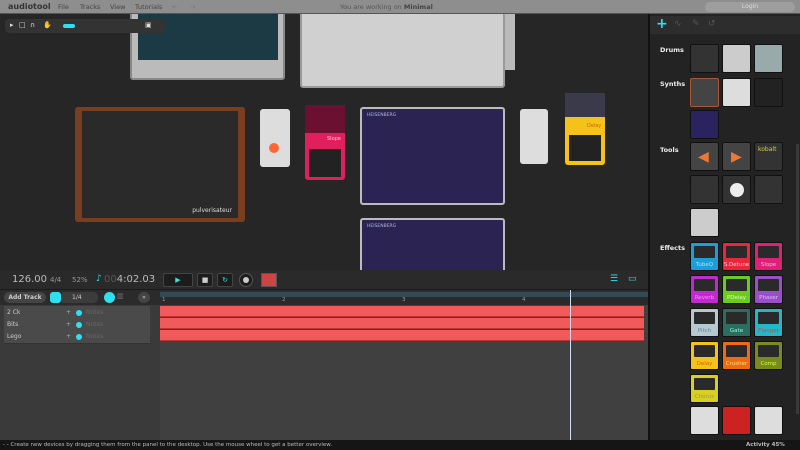  Describe the element at coordinates (371, 7) in the screenshot. I see `working-prefix: You are working on` at that location.